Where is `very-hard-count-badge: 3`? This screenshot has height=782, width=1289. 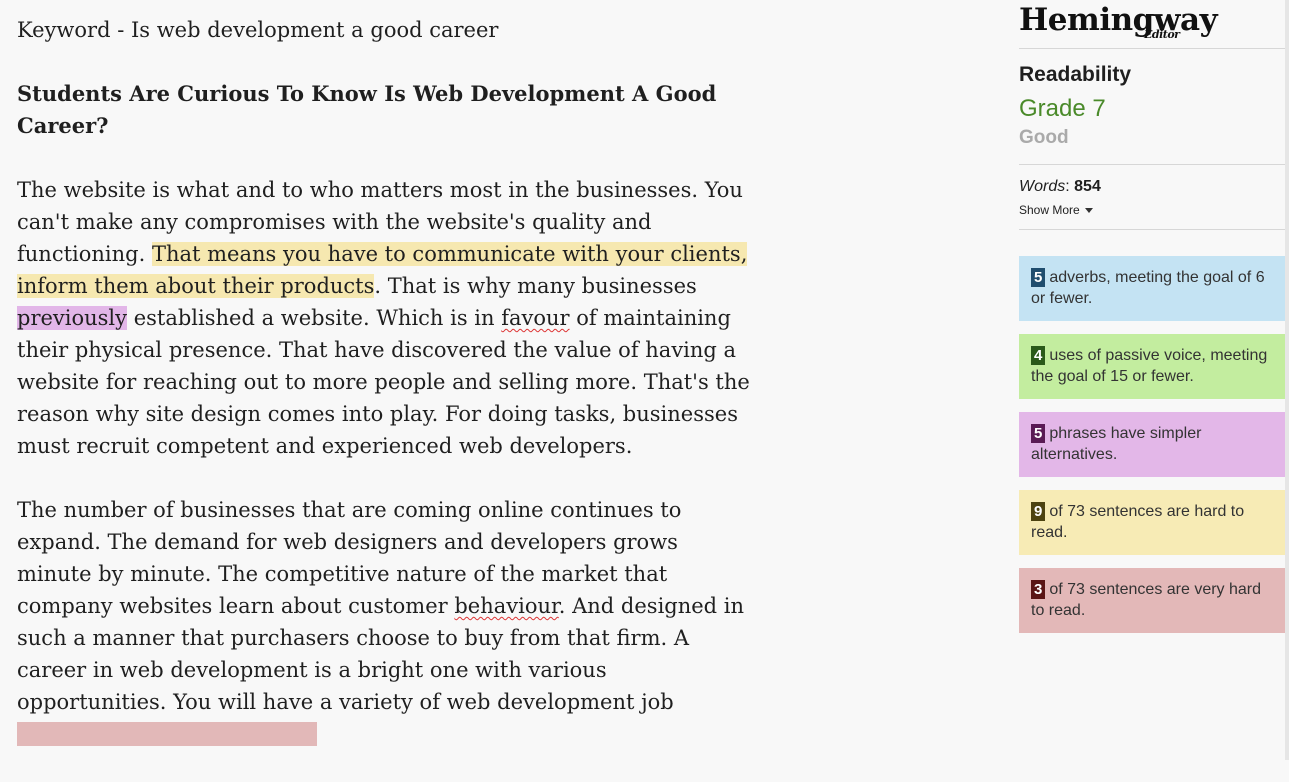 very-hard-count-badge: 3 is located at coordinates (1038, 589).